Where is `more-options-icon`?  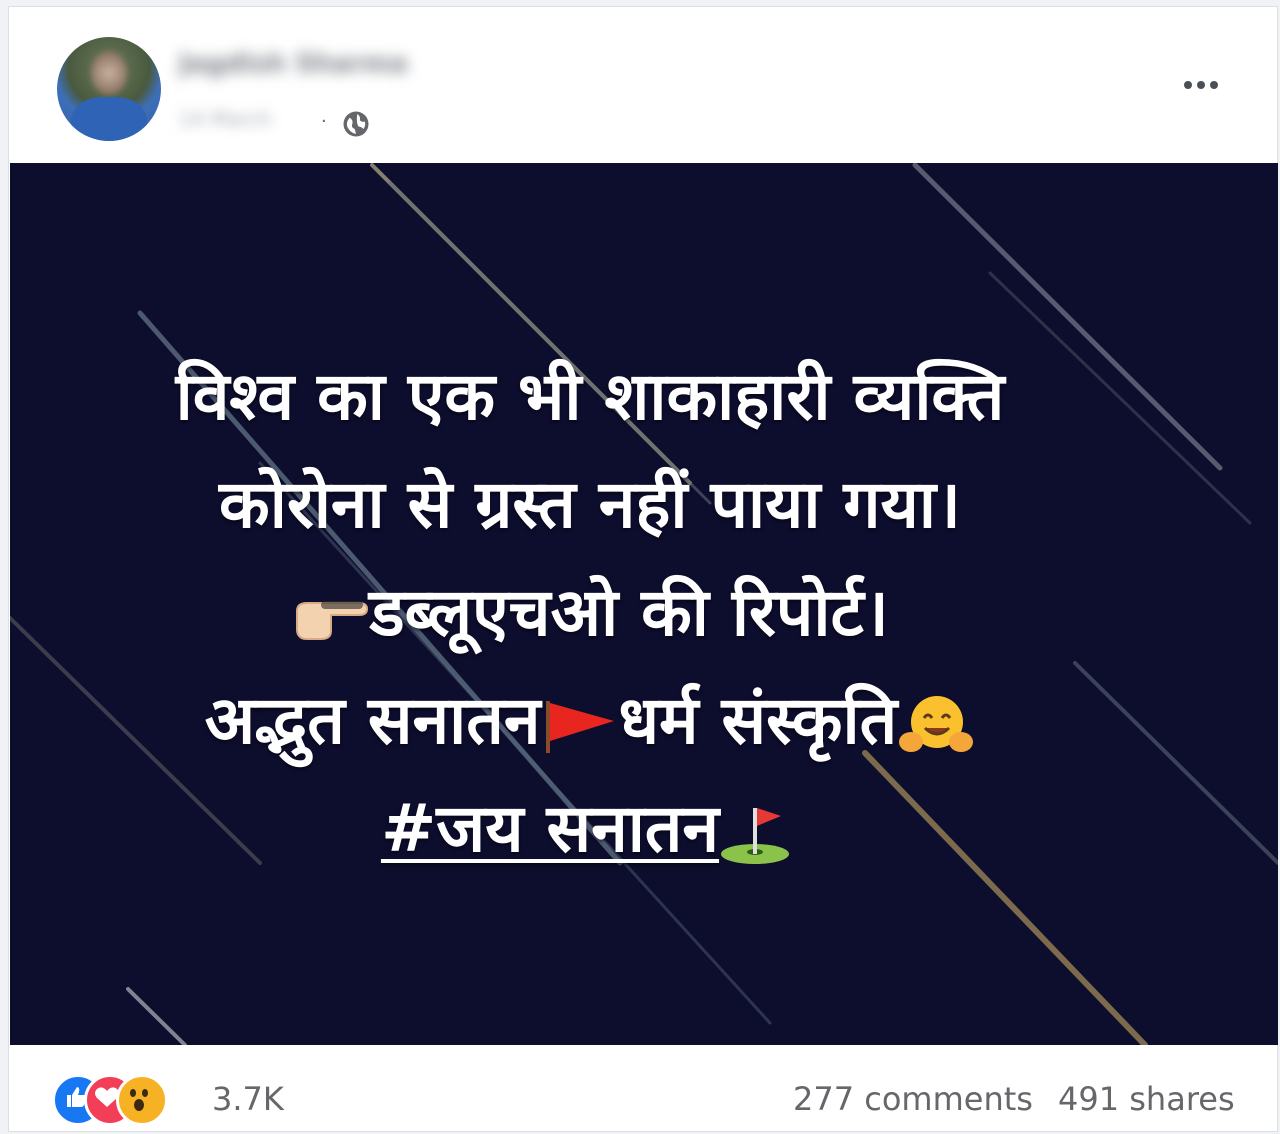
more-options-icon is located at coordinates (1201, 85).